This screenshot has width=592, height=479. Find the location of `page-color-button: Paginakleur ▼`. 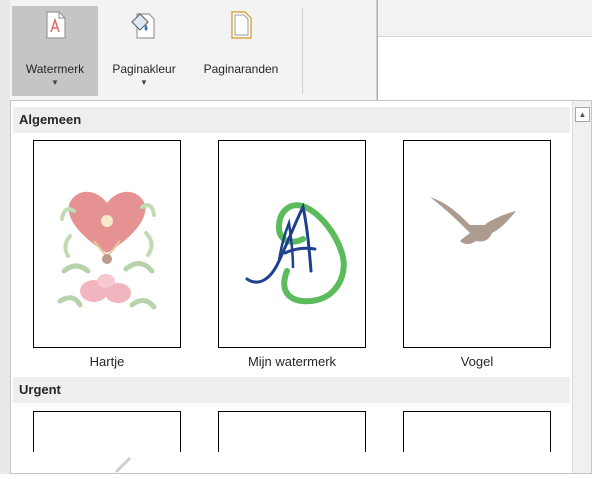

page-color-button: Paginakleur ▼ is located at coordinates (144, 51).